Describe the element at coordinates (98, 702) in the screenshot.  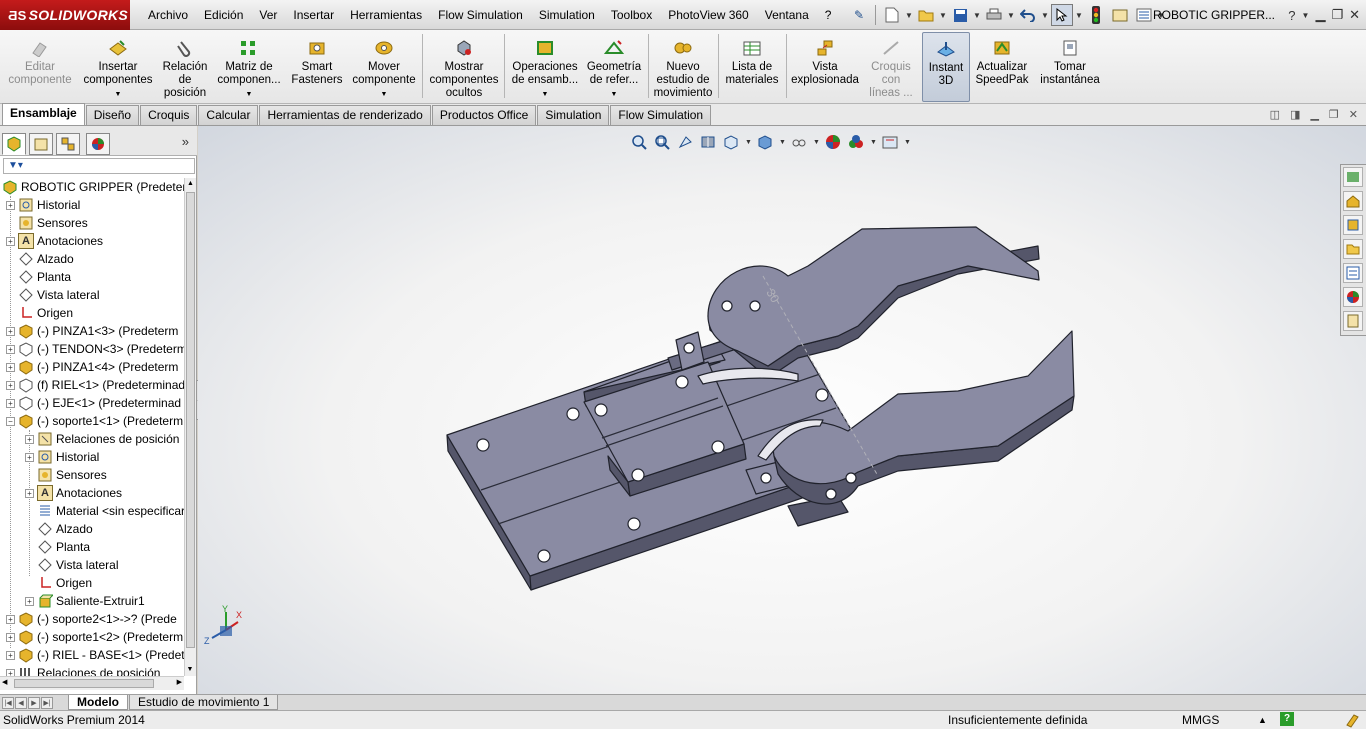
I see `tab-modelo: Modelo` at that location.